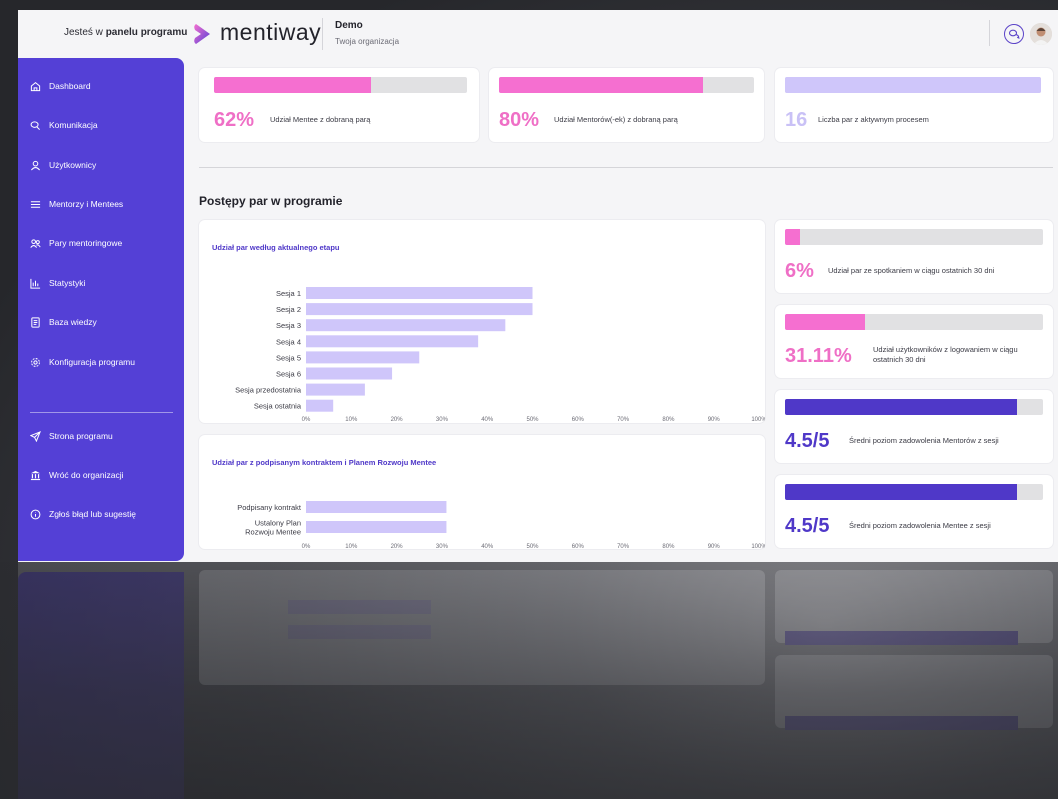 This screenshot has width=1058, height=799. What do you see at coordinates (714, 546) in the screenshot?
I see `tick-label: 90%` at bounding box center [714, 546].